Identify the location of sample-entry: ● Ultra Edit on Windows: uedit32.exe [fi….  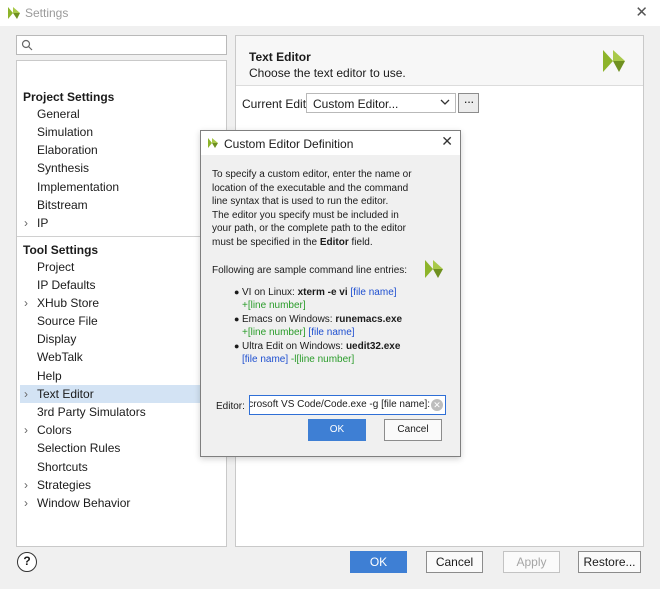
(323, 353).